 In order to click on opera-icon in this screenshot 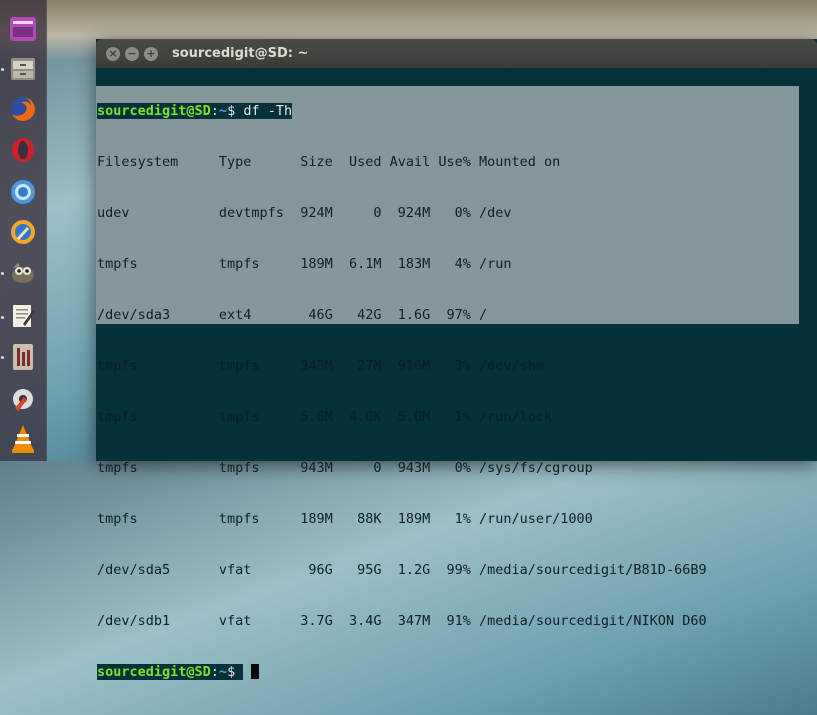, I will do `click(23, 150)`.